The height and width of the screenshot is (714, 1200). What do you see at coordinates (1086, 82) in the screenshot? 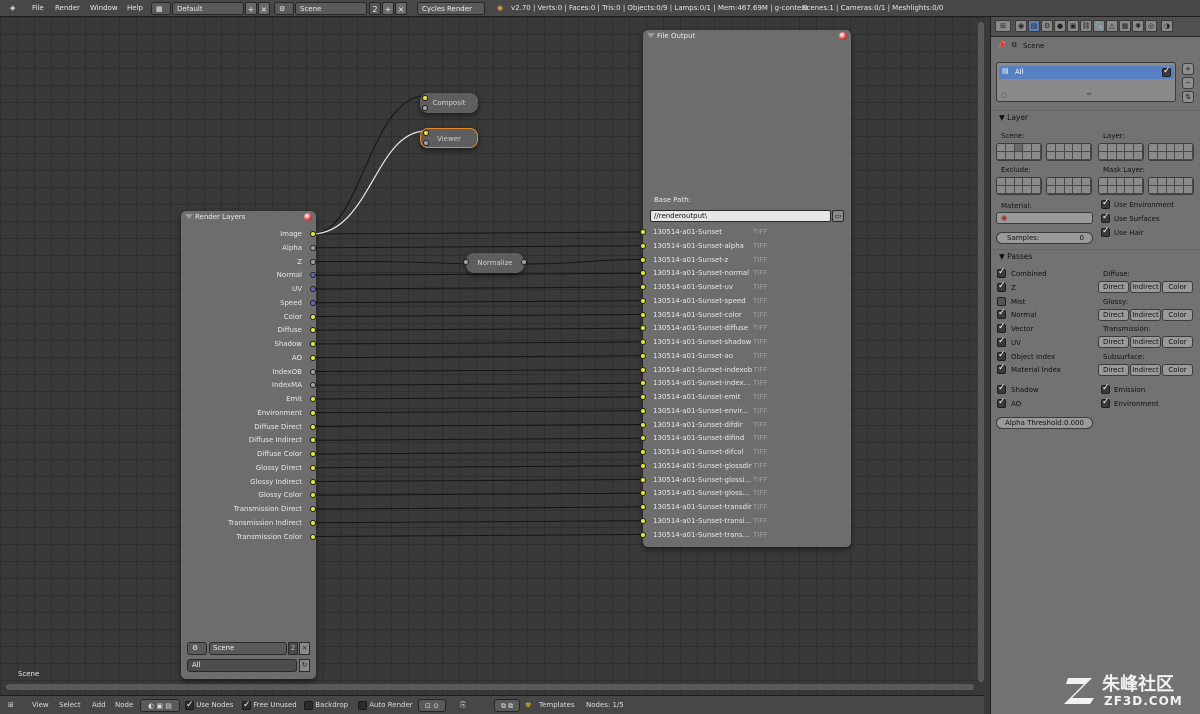
I see `render-layers-list: ▤ All ○ ═` at bounding box center [1086, 82].